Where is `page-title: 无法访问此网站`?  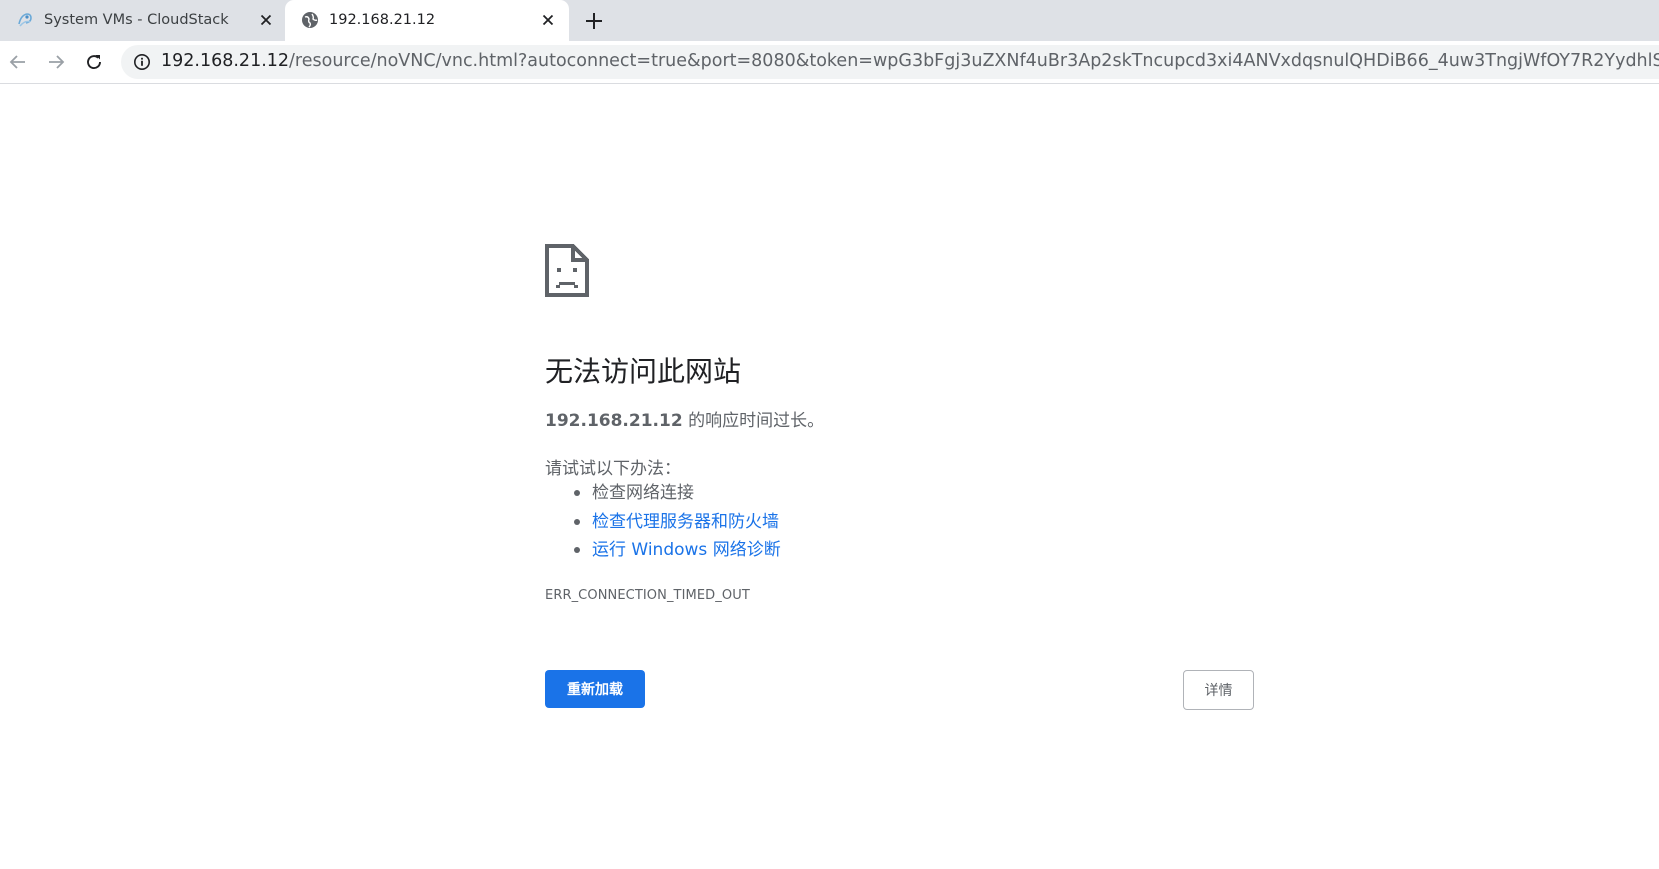
page-title: 无法访问此网站 is located at coordinates (643, 371).